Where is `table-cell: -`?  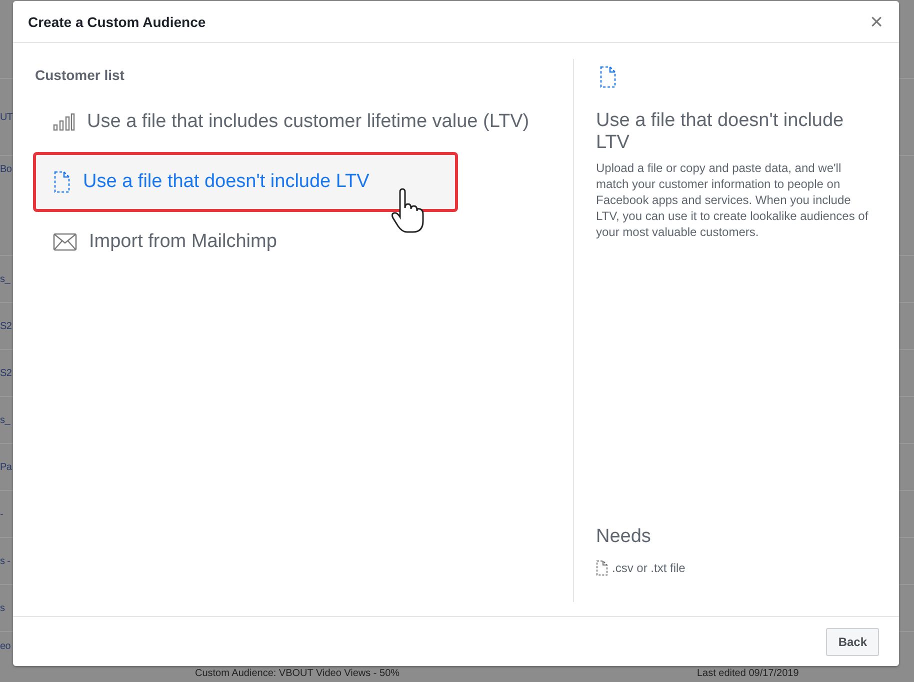 table-cell: - is located at coordinates (2, 514).